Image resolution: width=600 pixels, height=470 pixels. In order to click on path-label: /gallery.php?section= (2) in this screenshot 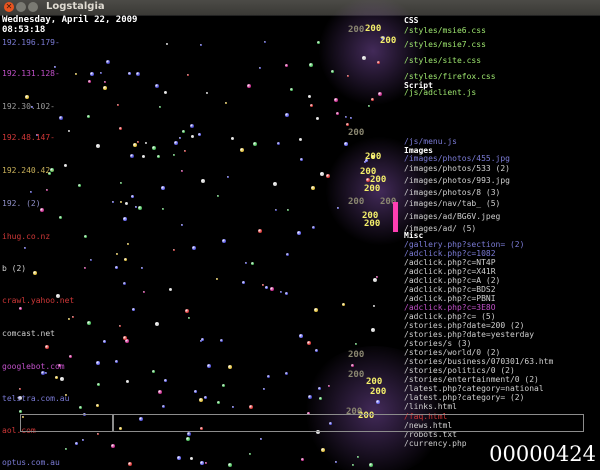, I will do `click(464, 244)`.